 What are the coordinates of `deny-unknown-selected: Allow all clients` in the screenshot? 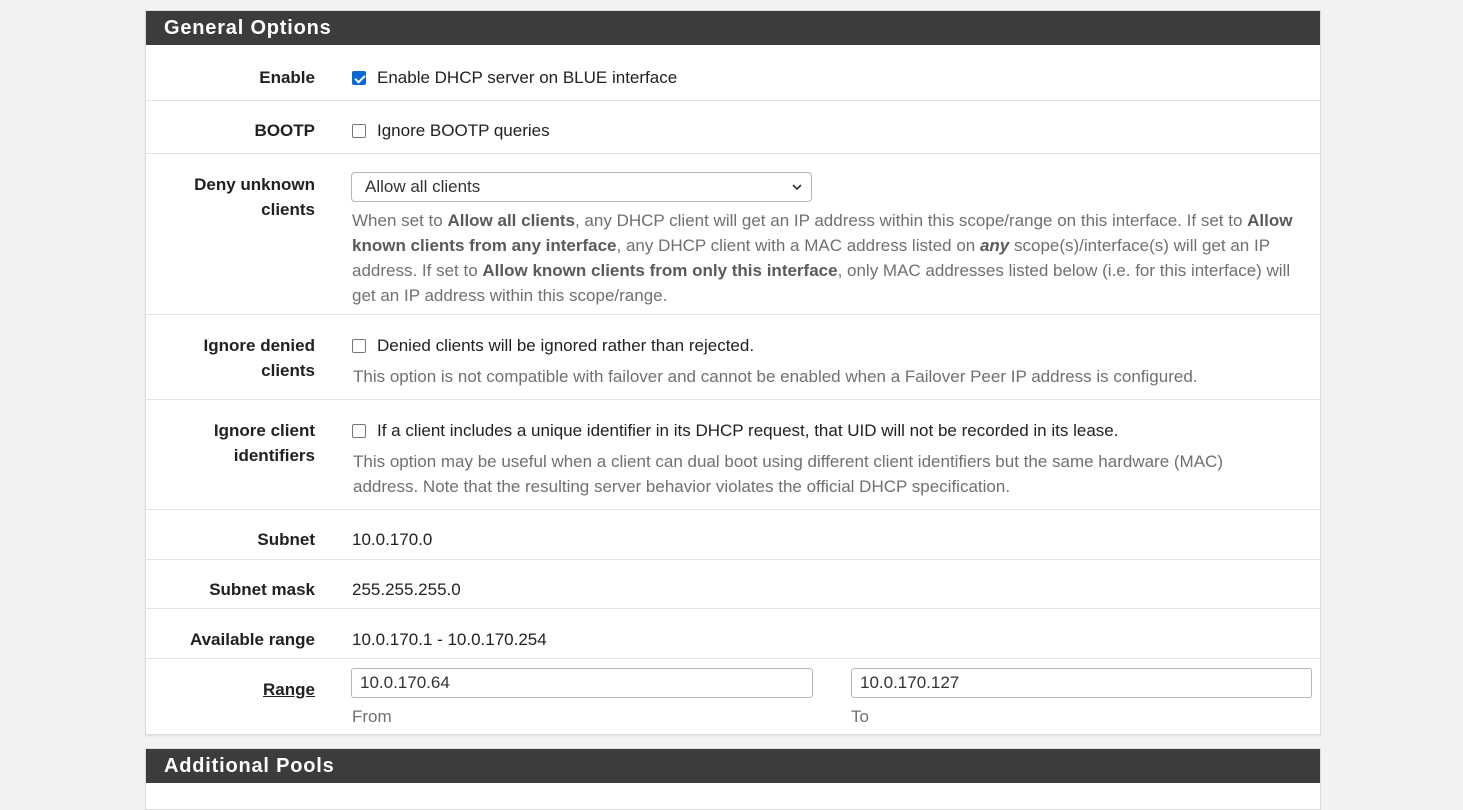 It's located at (423, 186).